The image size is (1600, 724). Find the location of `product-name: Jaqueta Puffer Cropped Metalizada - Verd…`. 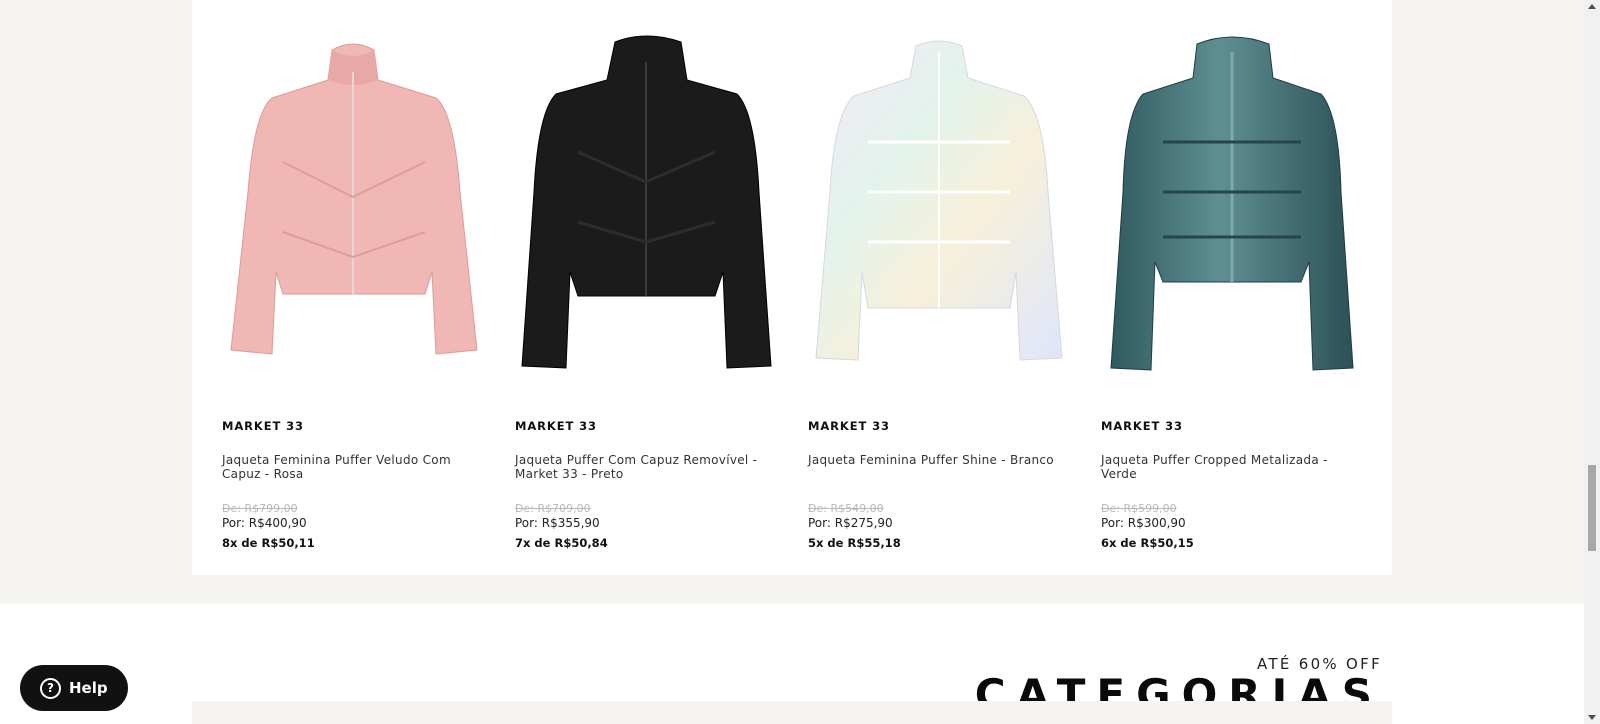

product-name: Jaqueta Puffer Cropped Metalizada - Verd… is located at coordinates (1232, 467).